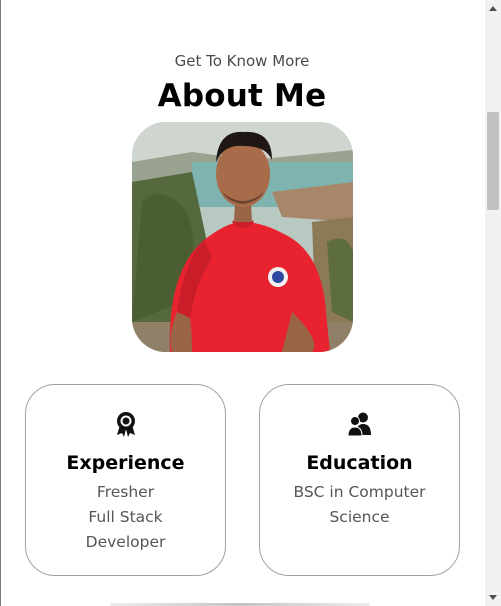 Image resolution: width=501 pixels, height=606 pixels. I want to click on scroll-down-arrow-icon, so click(493, 597).